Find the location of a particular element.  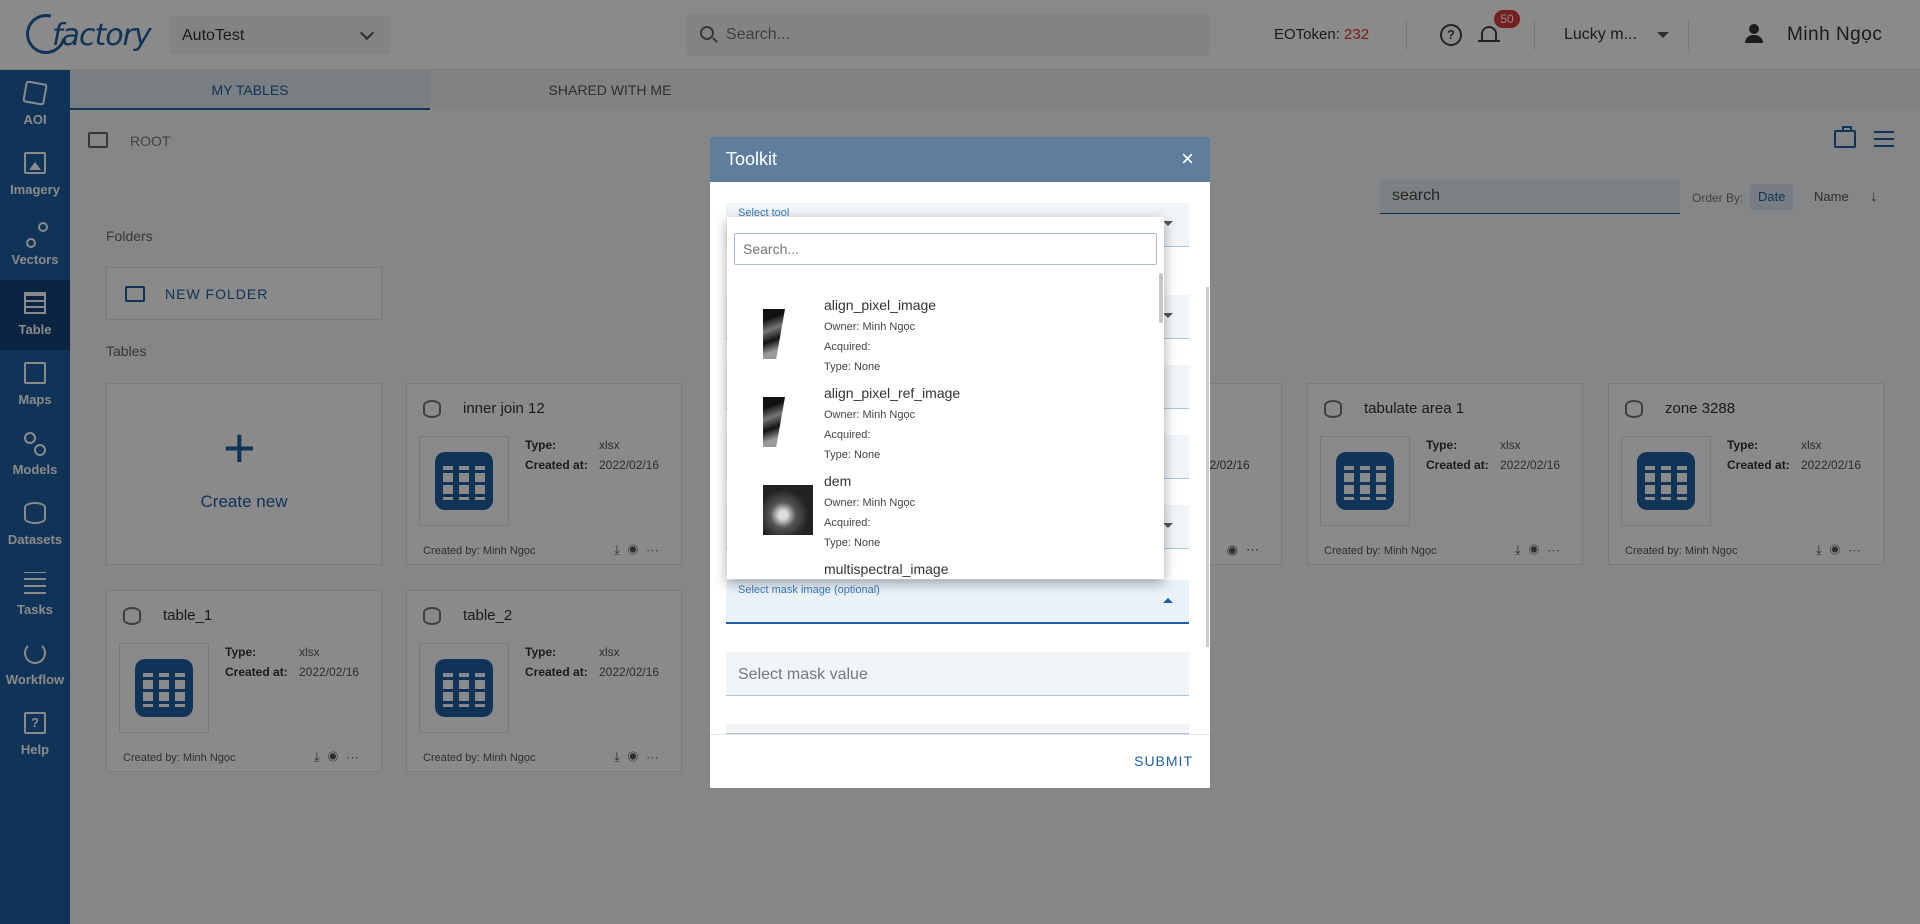

close-icon: × is located at coordinates (1187, 159).